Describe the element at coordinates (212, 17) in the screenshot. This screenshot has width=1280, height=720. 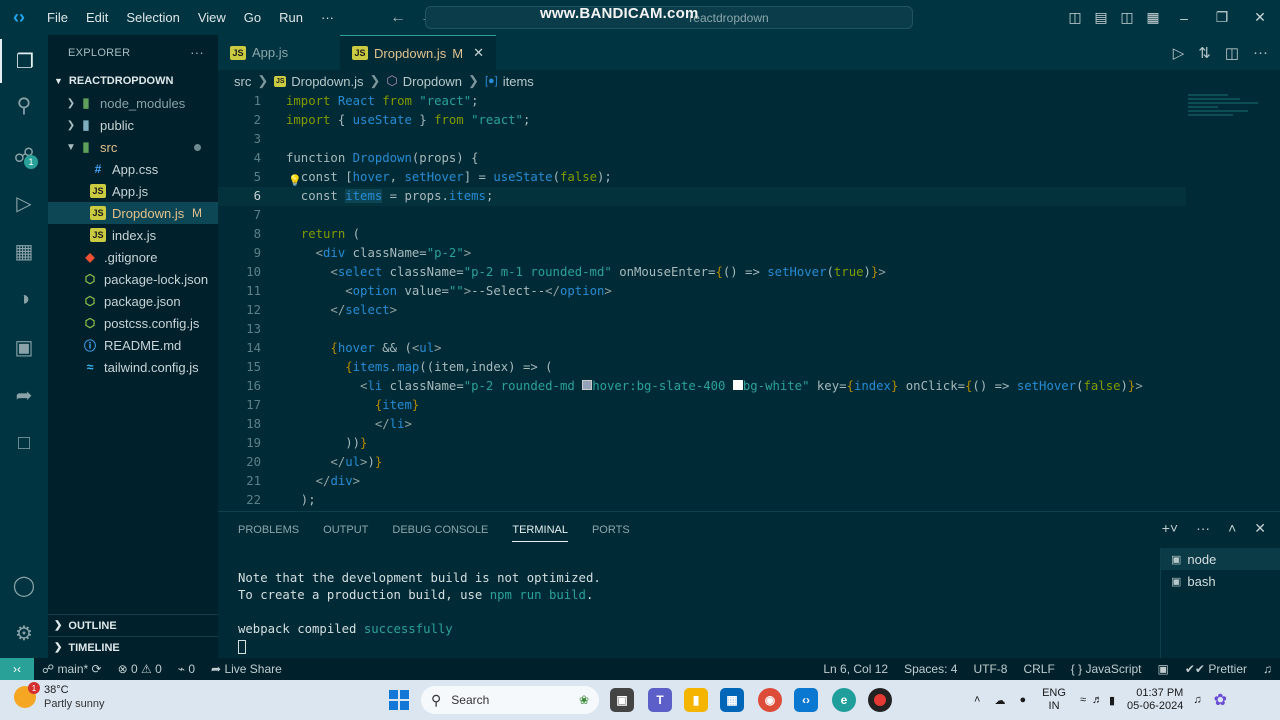
I see `menu-view: View` at that location.